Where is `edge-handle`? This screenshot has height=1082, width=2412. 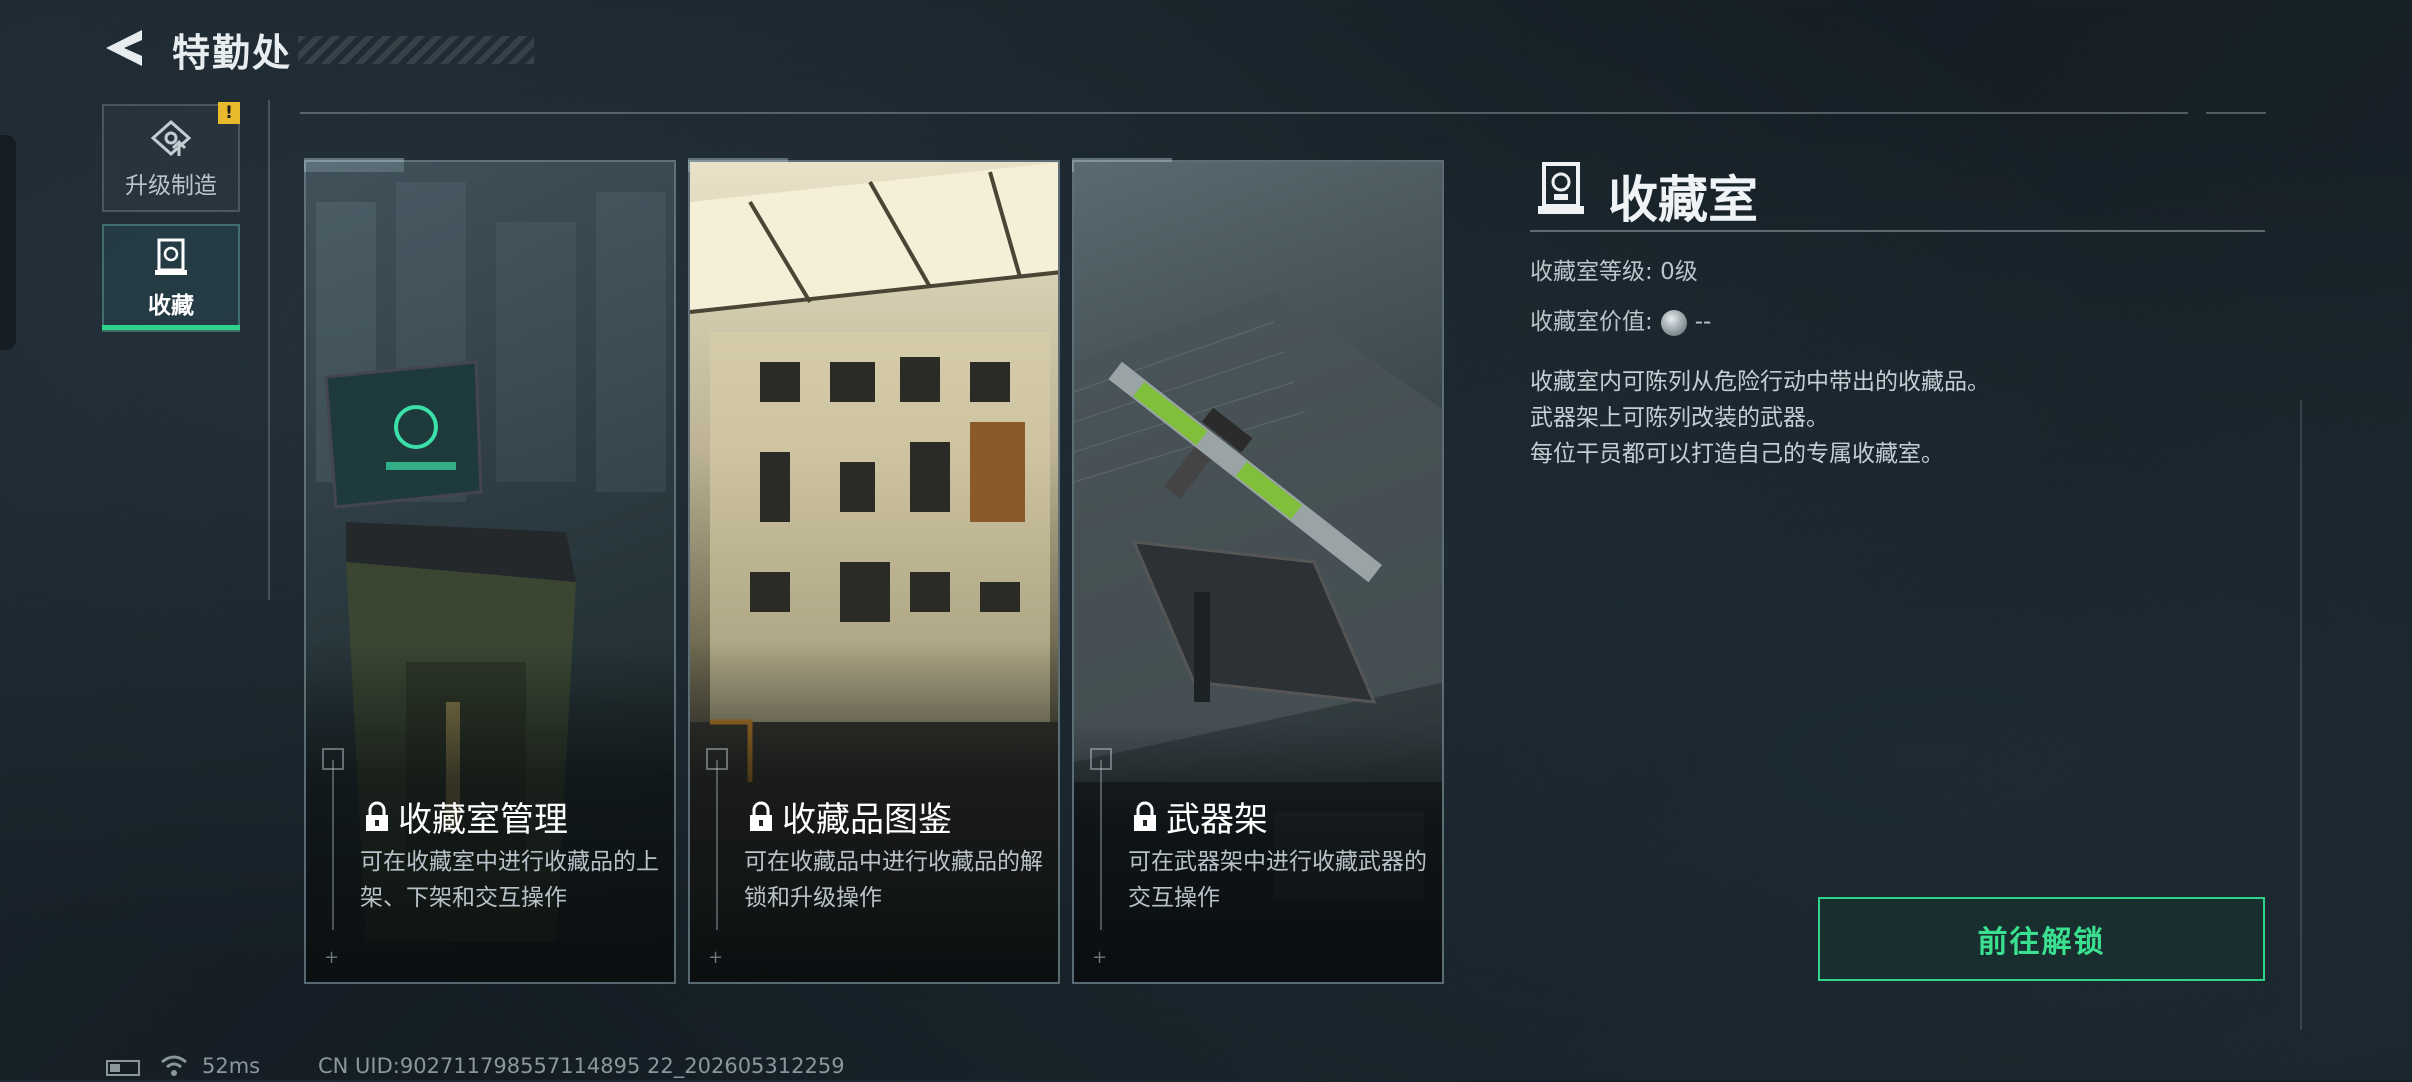
edge-handle is located at coordinates (8, 242).